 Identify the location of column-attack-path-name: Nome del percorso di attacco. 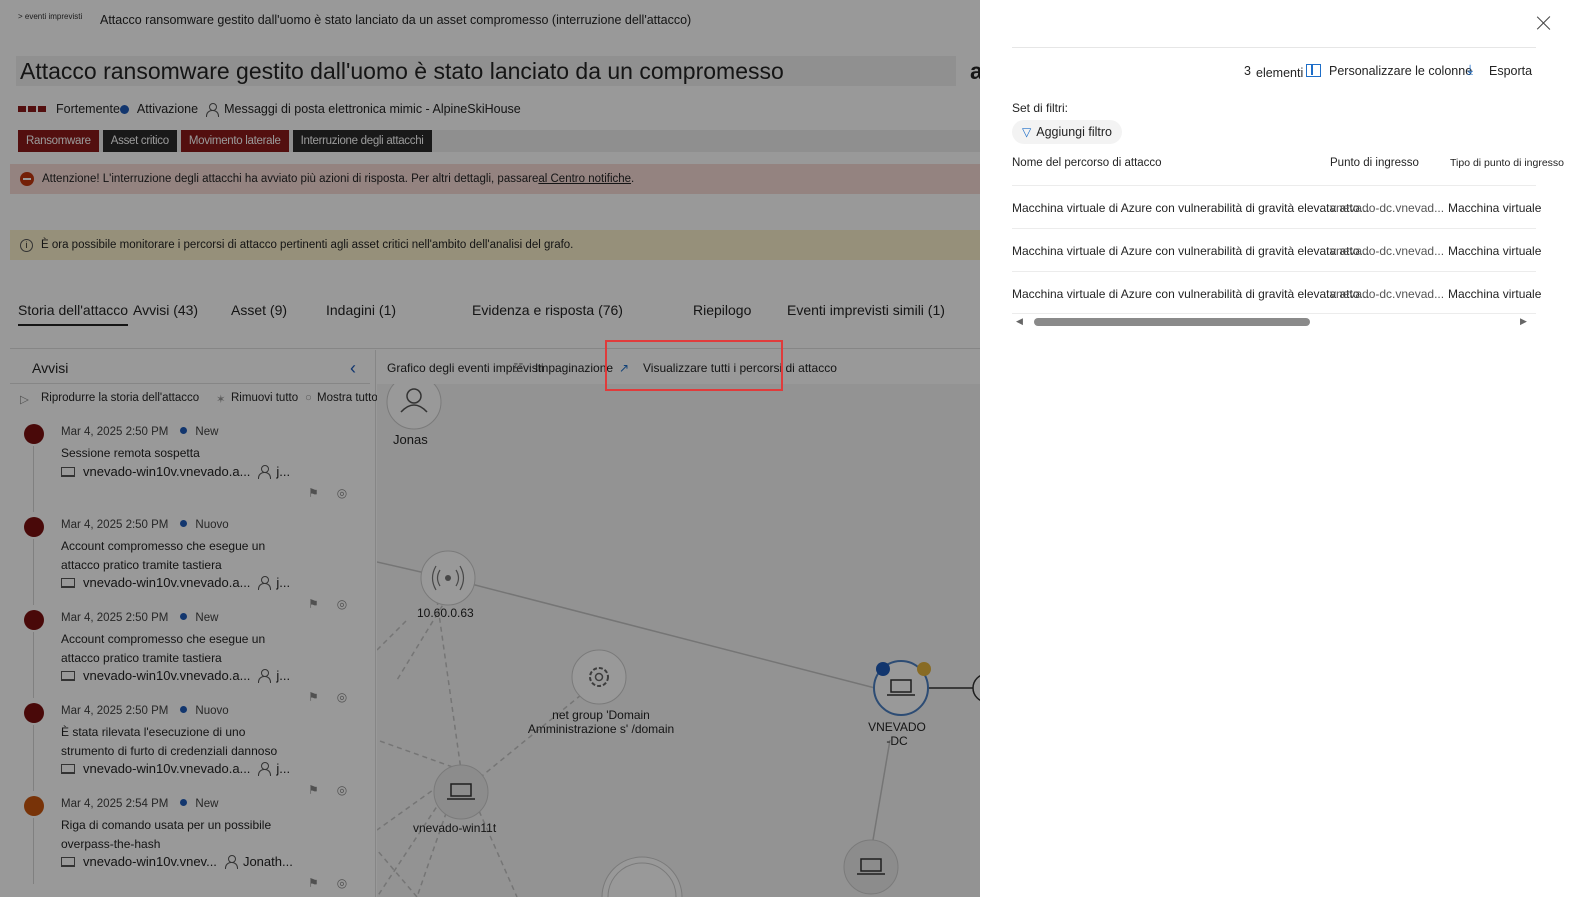
(1087, 163).